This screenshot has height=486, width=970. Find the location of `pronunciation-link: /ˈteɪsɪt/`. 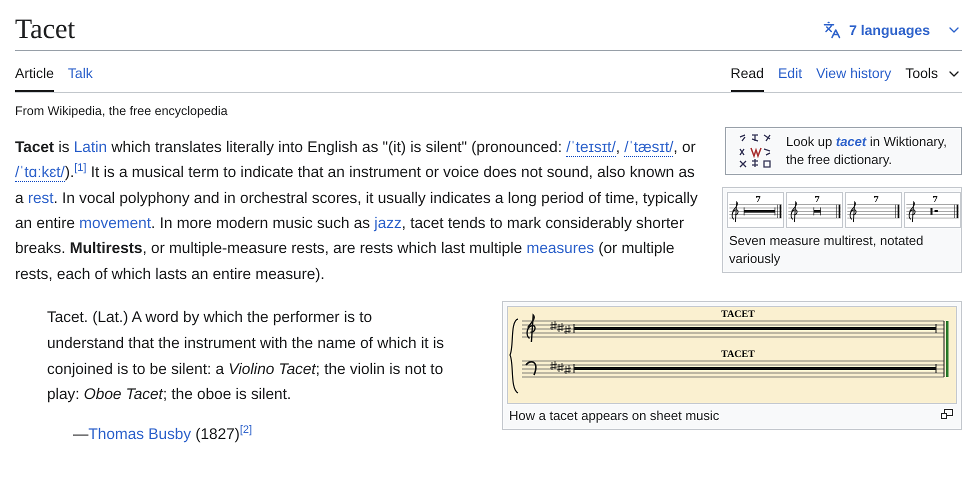

pronunciation-link: /ˈteɪsɪt/ is located at coordinates (591, 147).